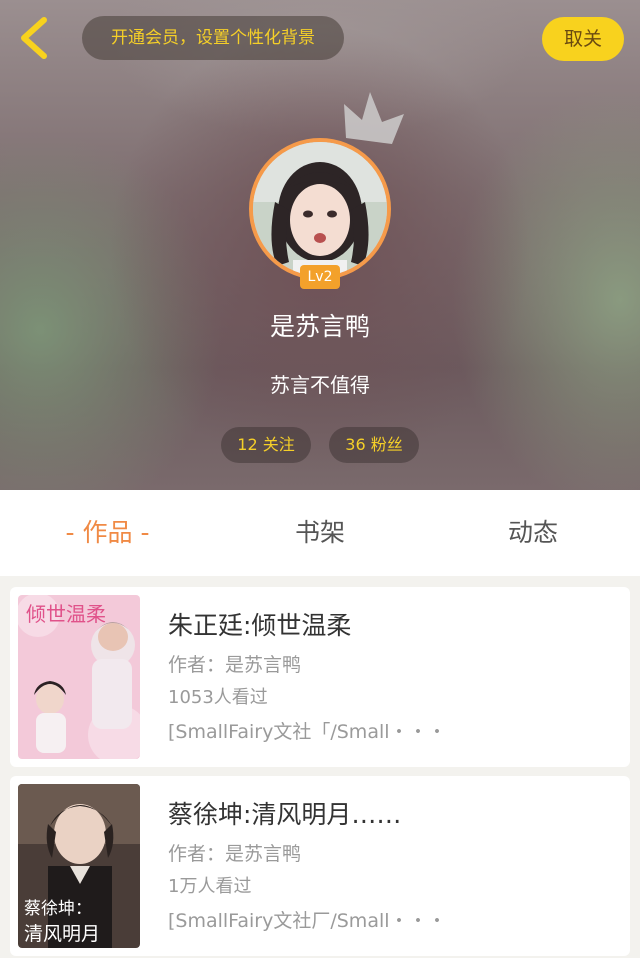 This screenshot has height=958, width=640. Describe the element at coordinates (107, 533) in the screenshot. I see `tab-works: - 作品 -` at that location.